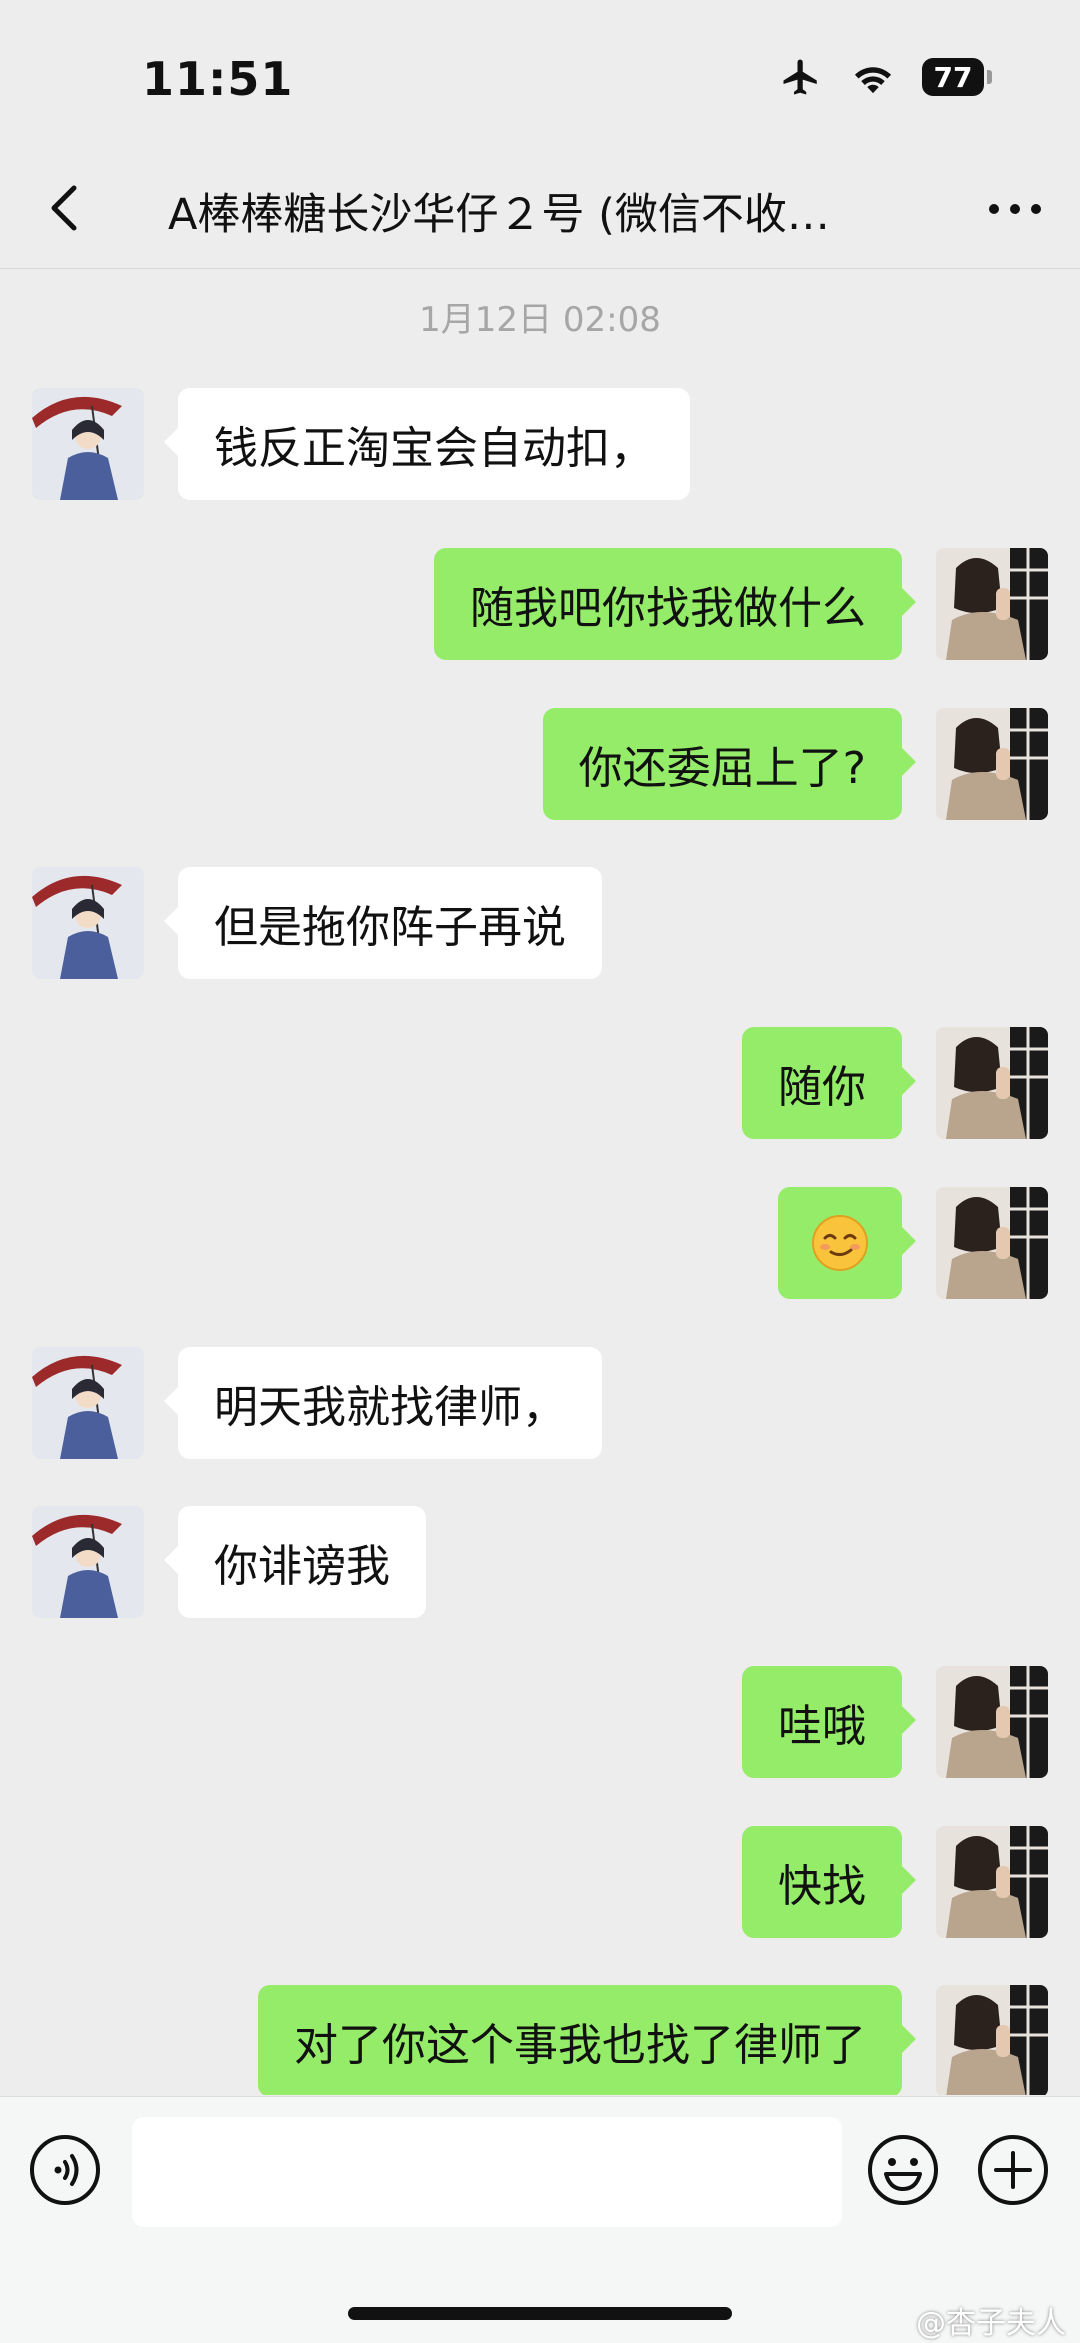 The height and width of the screenshot is (2343, 1080). I want to click on outgoing-message-bubble: 你还委屈上了?, so click(729, 764).